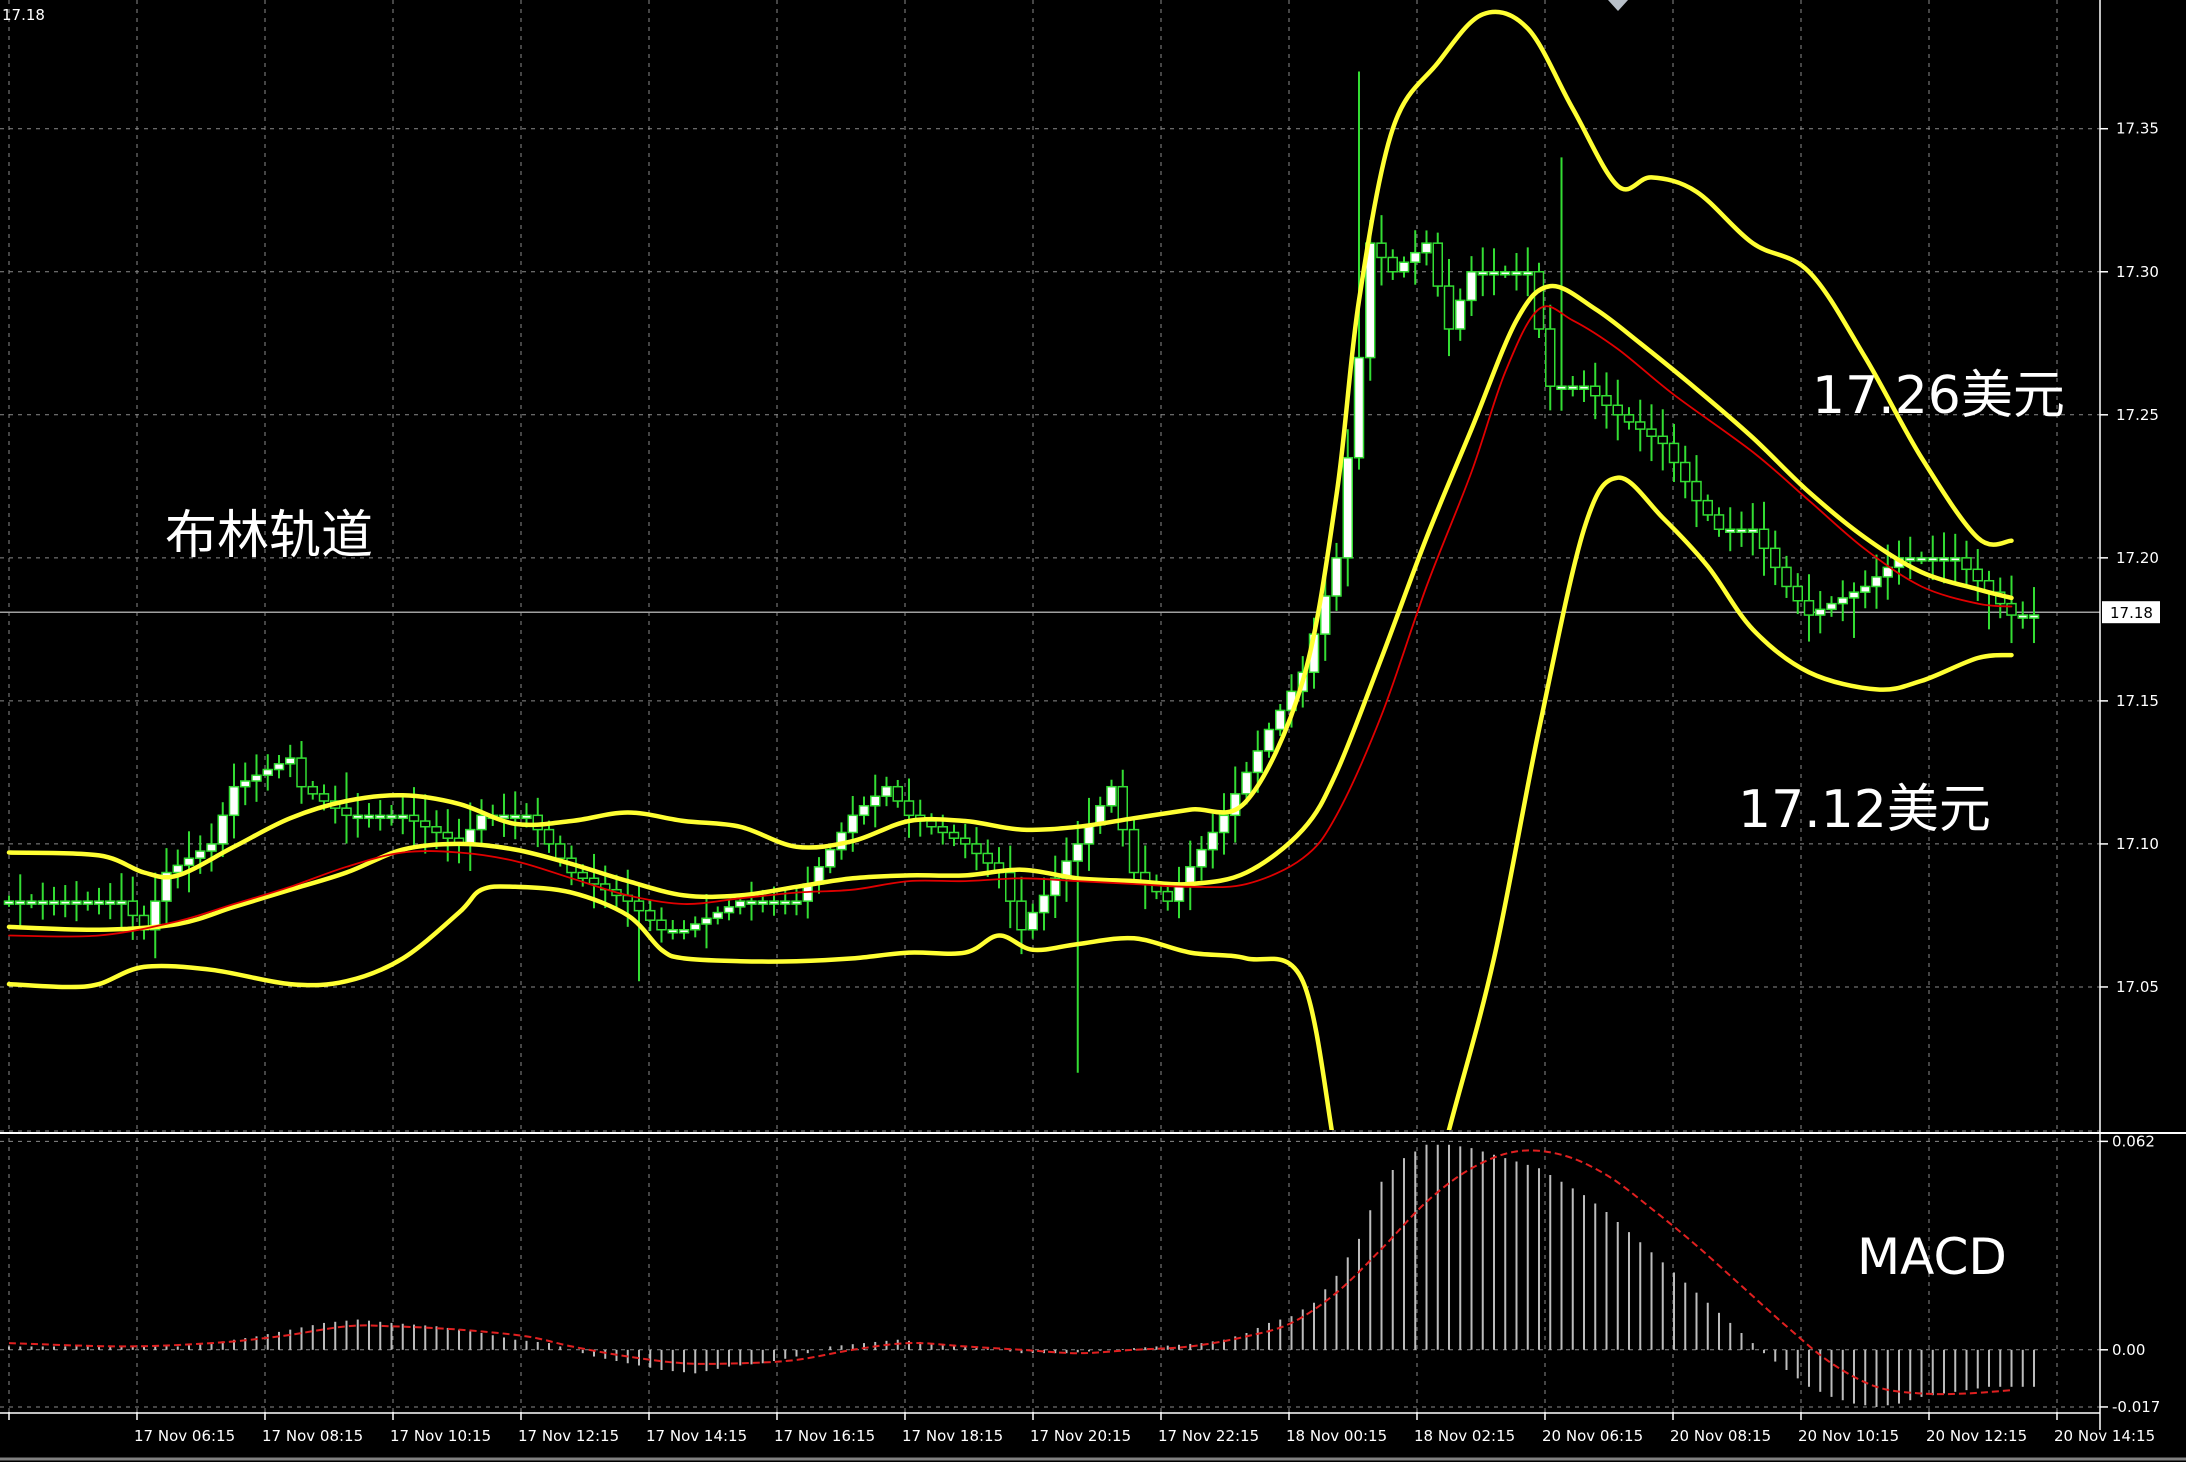 Image resolution: width=2186 pixels, height=1462 pixels. Describe the element at coordinates (1539, 300) in the screenshot. I see `ohlc-bar` at that location.